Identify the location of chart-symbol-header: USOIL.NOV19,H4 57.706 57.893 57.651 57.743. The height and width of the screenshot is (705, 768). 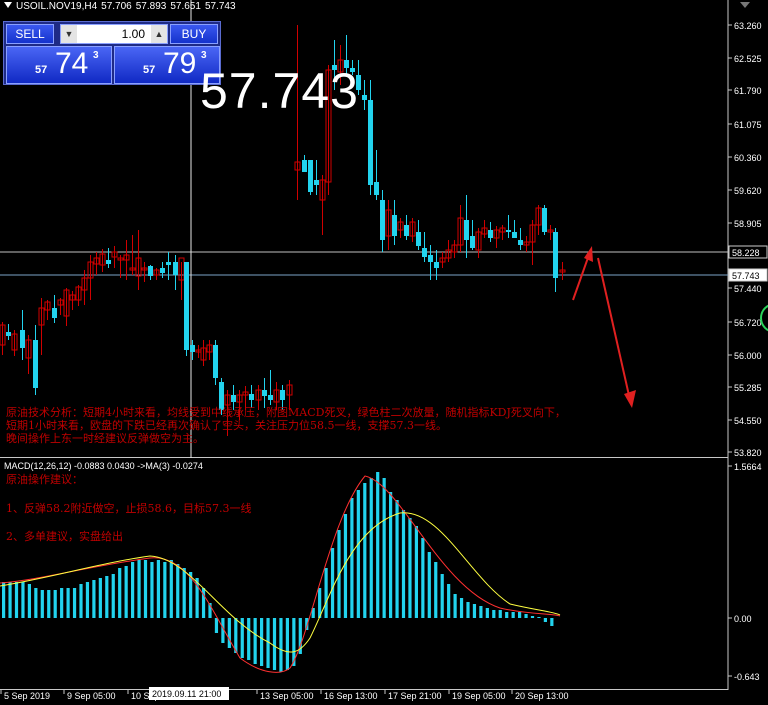
(122, 6).